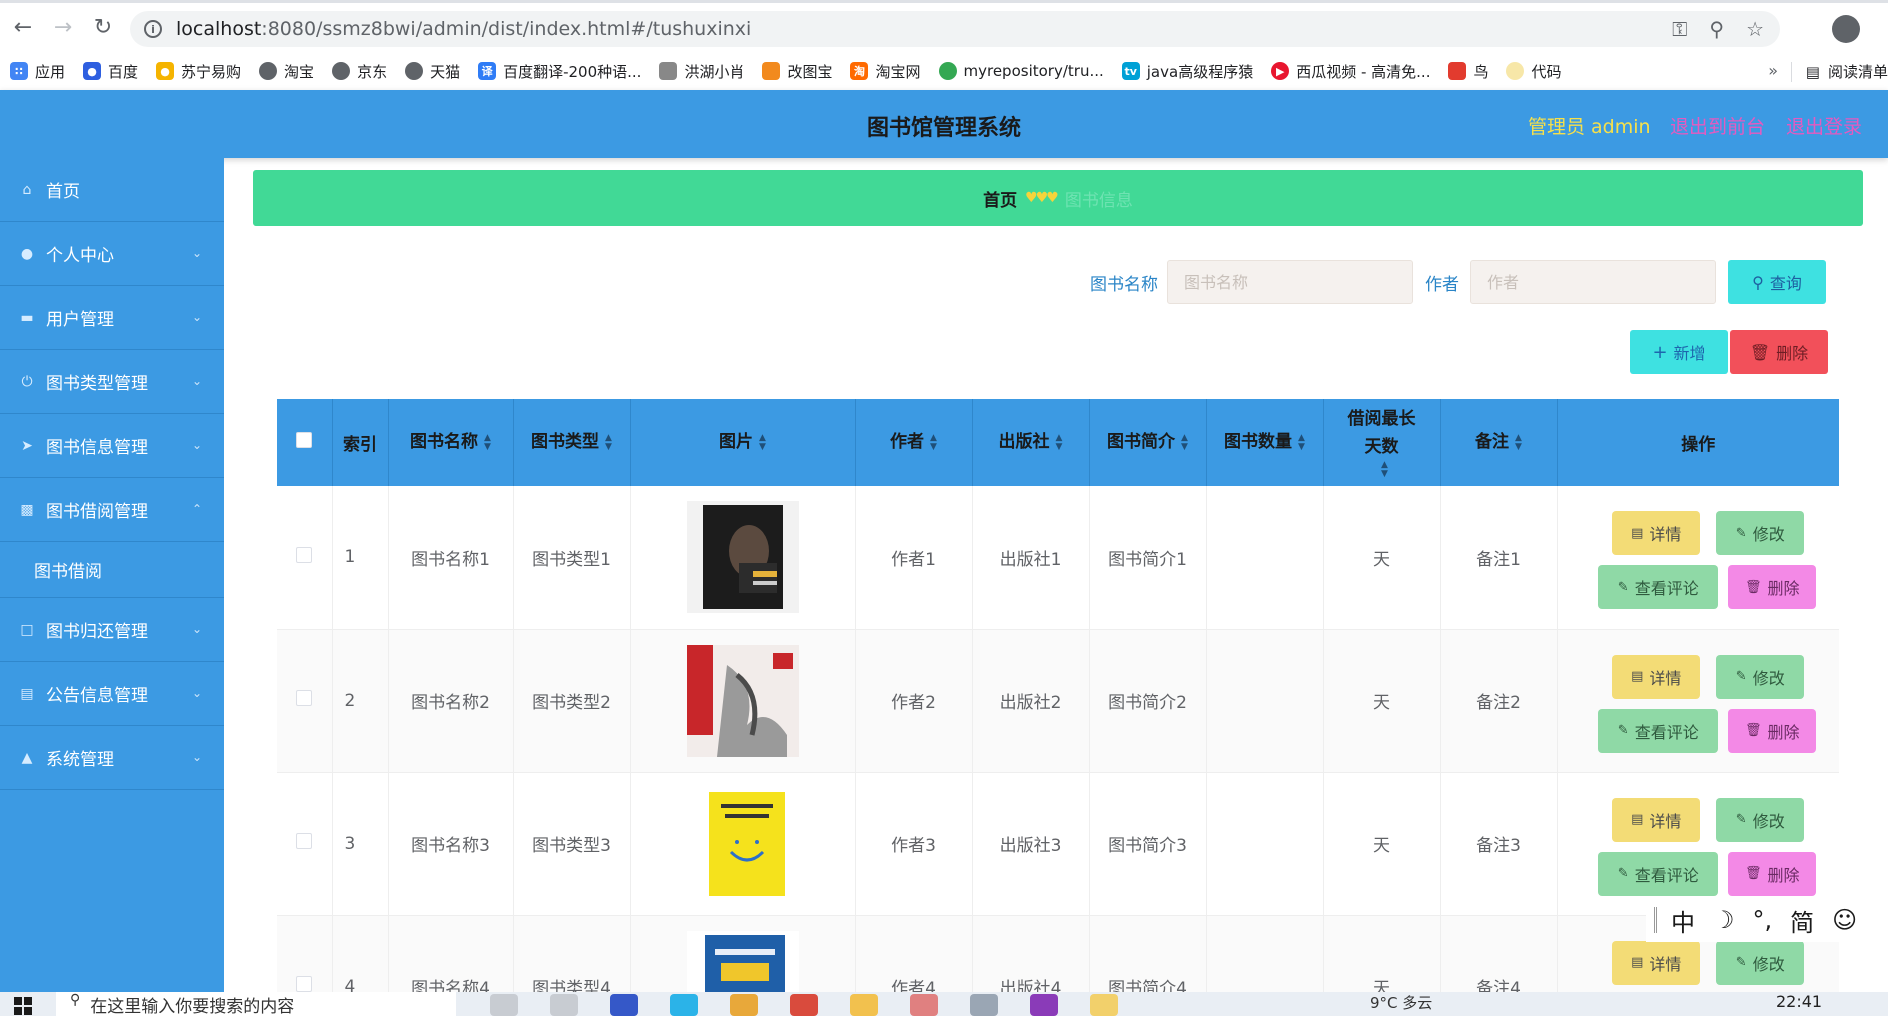 The width and height of the screenshot is (1888, 1016). I want to click on sidebar-item-home: ⌂ 首页, so click(112, 190).